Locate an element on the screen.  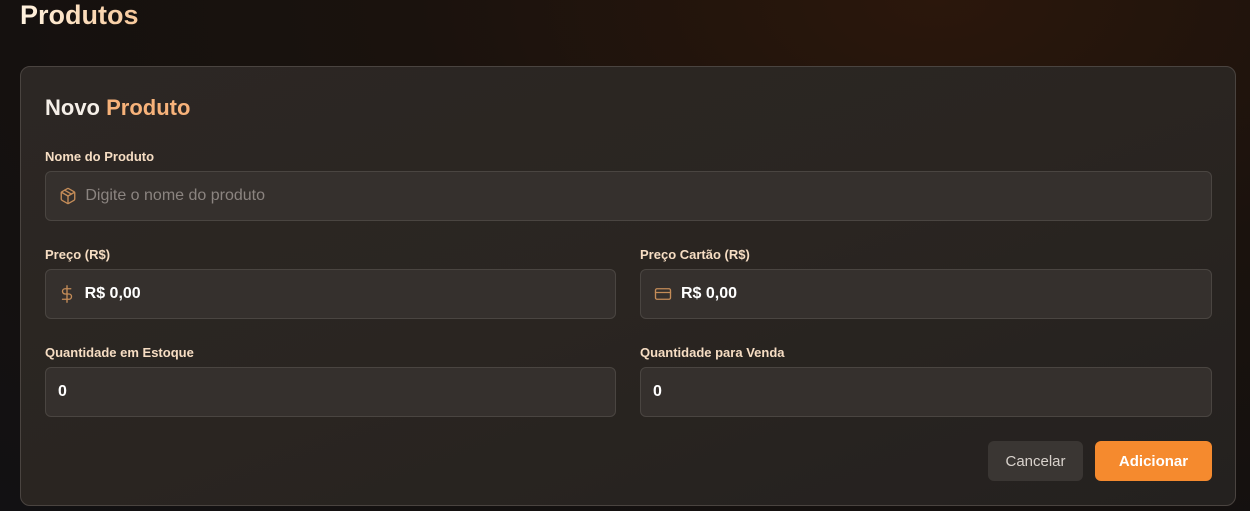
card-price-field is located at coordinates (926, 294).